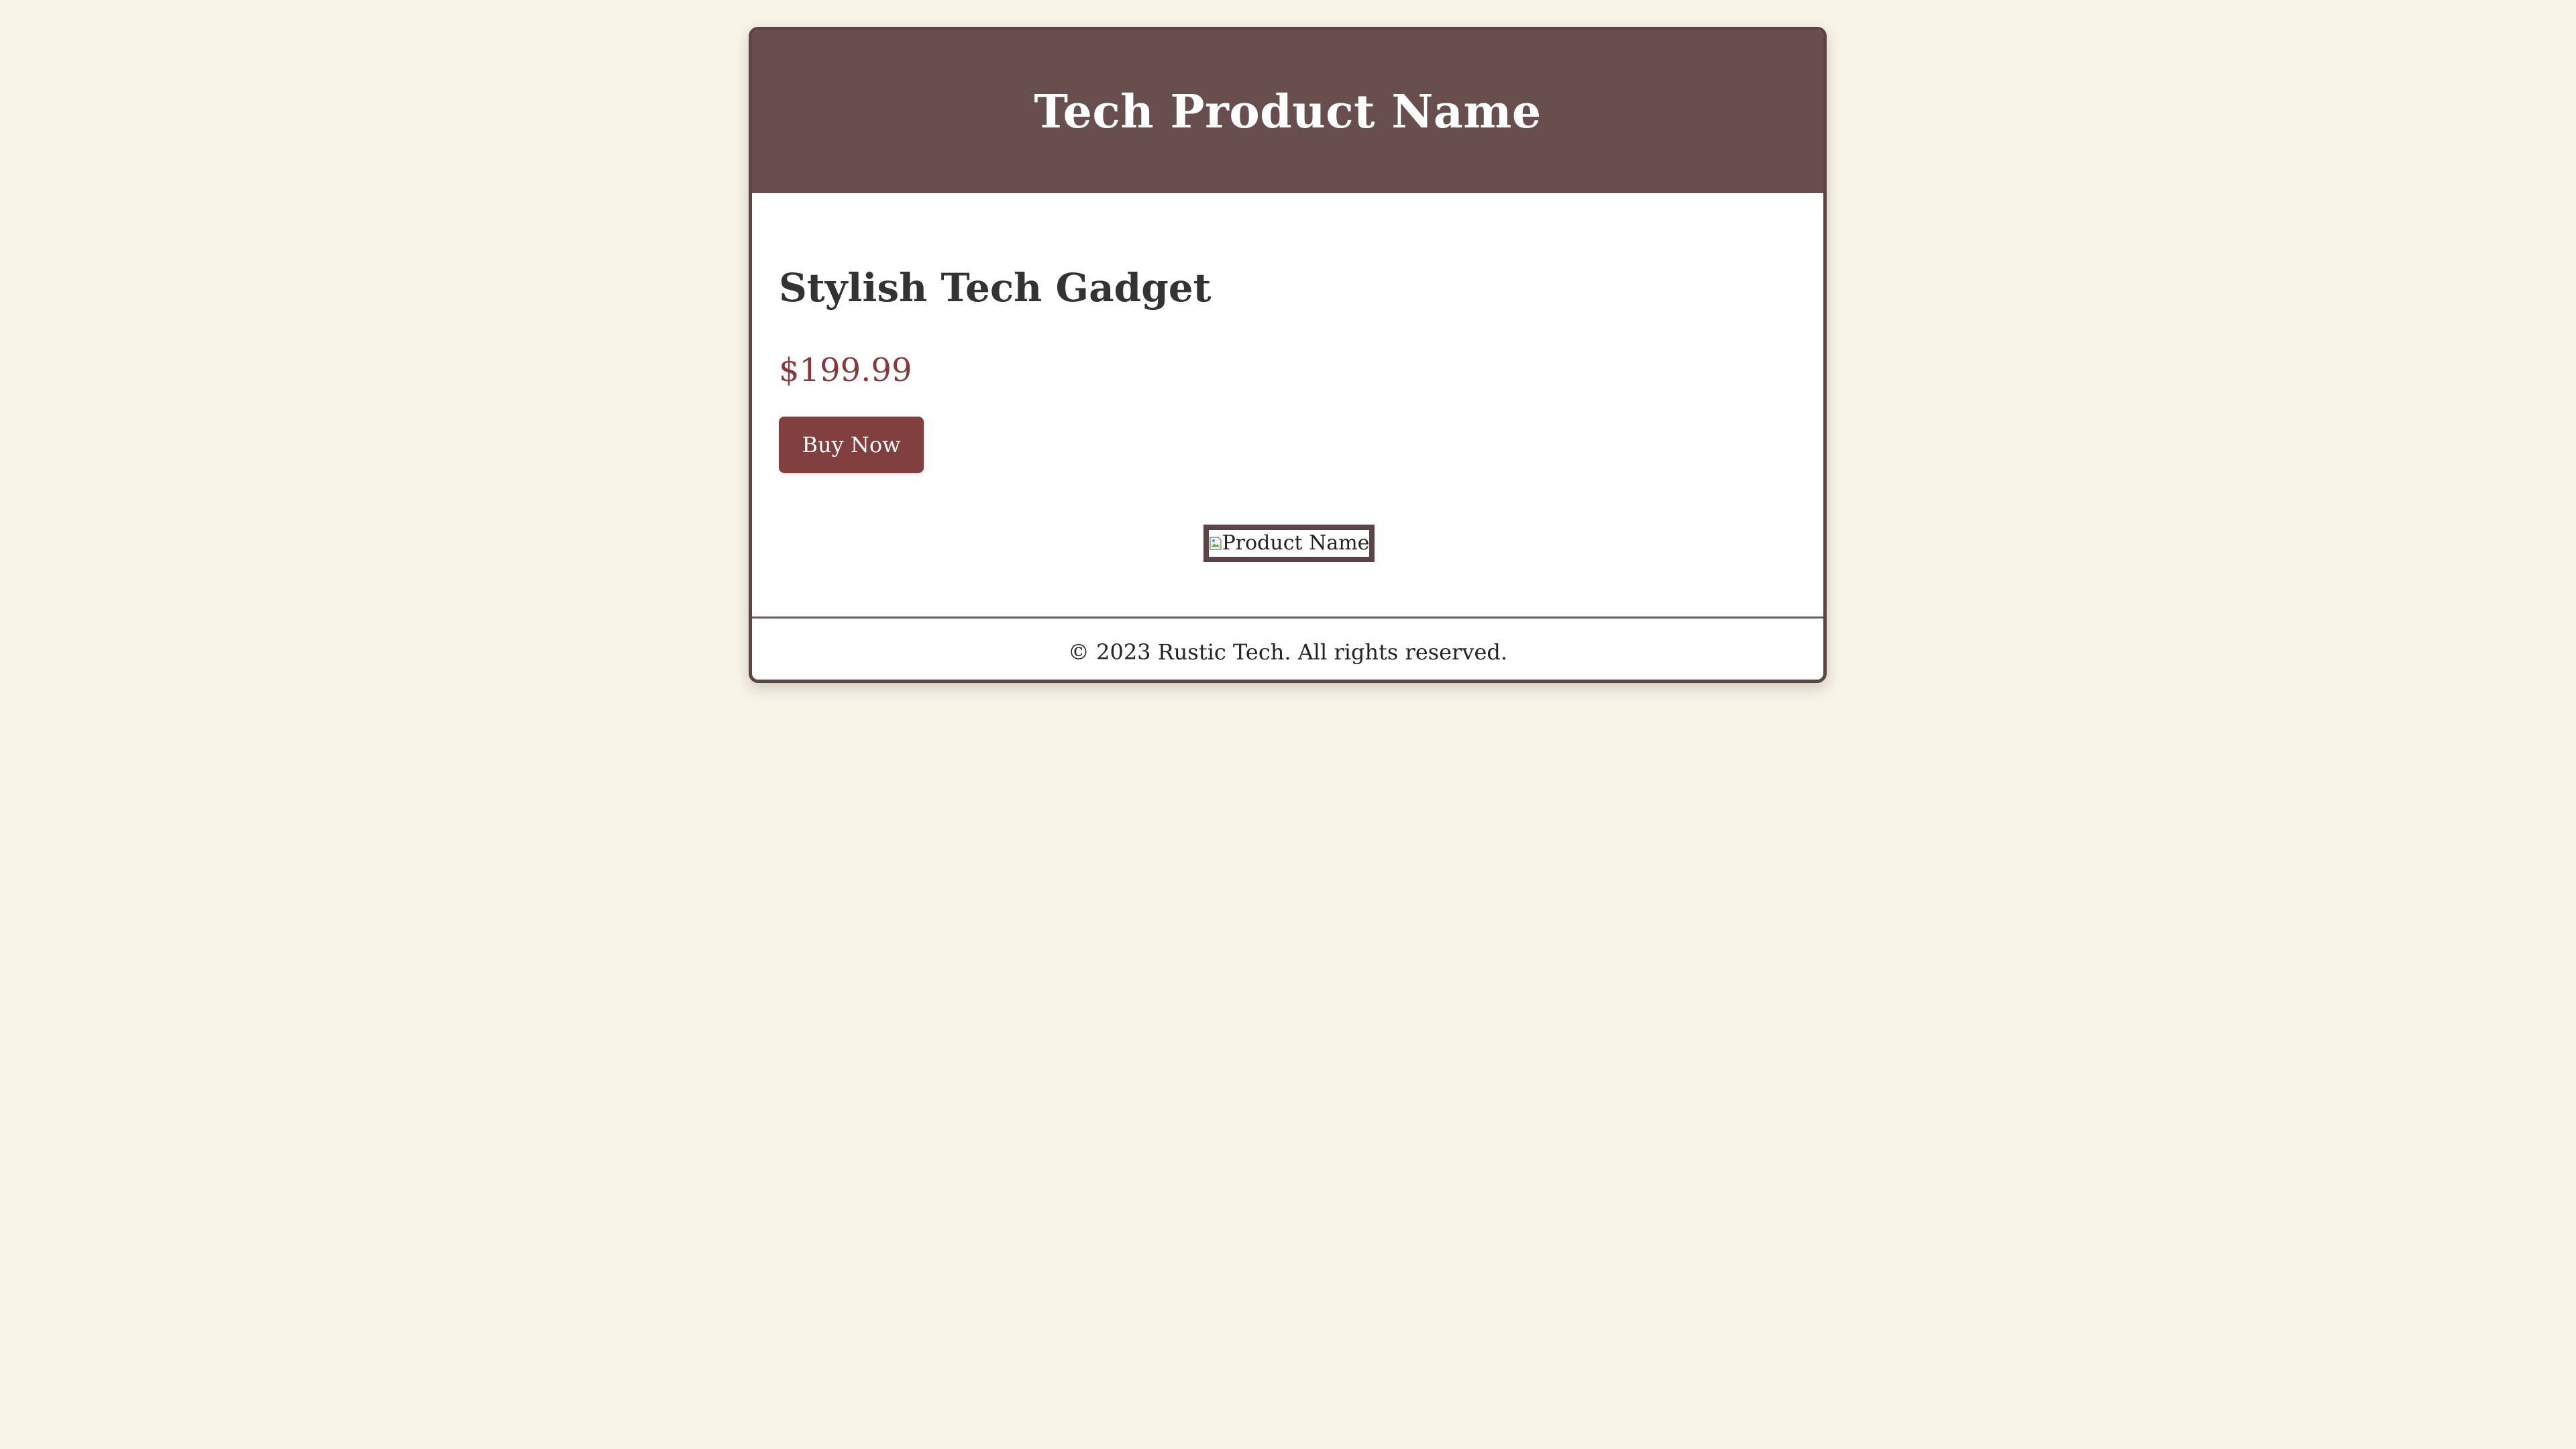 The width and height of the screenshot is (2576, 1449). I want to click on product-image-alt-text: Product Name, so click(1296, 543).